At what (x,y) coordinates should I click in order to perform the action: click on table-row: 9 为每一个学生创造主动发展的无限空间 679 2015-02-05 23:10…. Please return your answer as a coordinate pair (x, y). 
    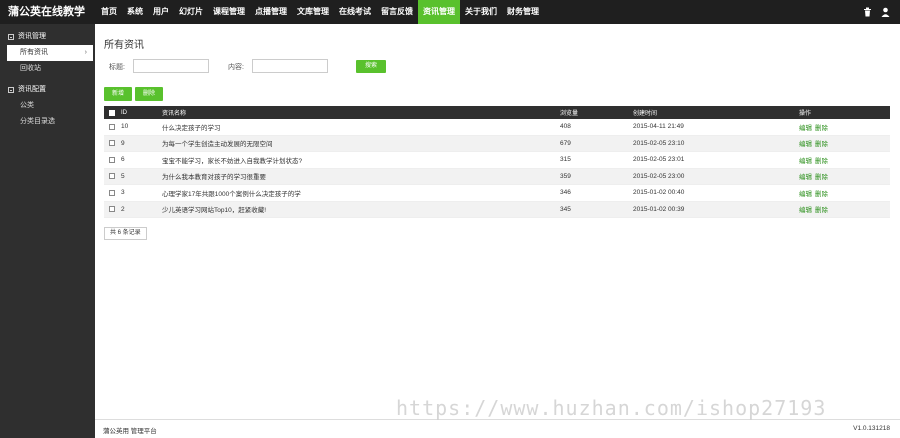
    Looking at the image, I should click on (497, 143).